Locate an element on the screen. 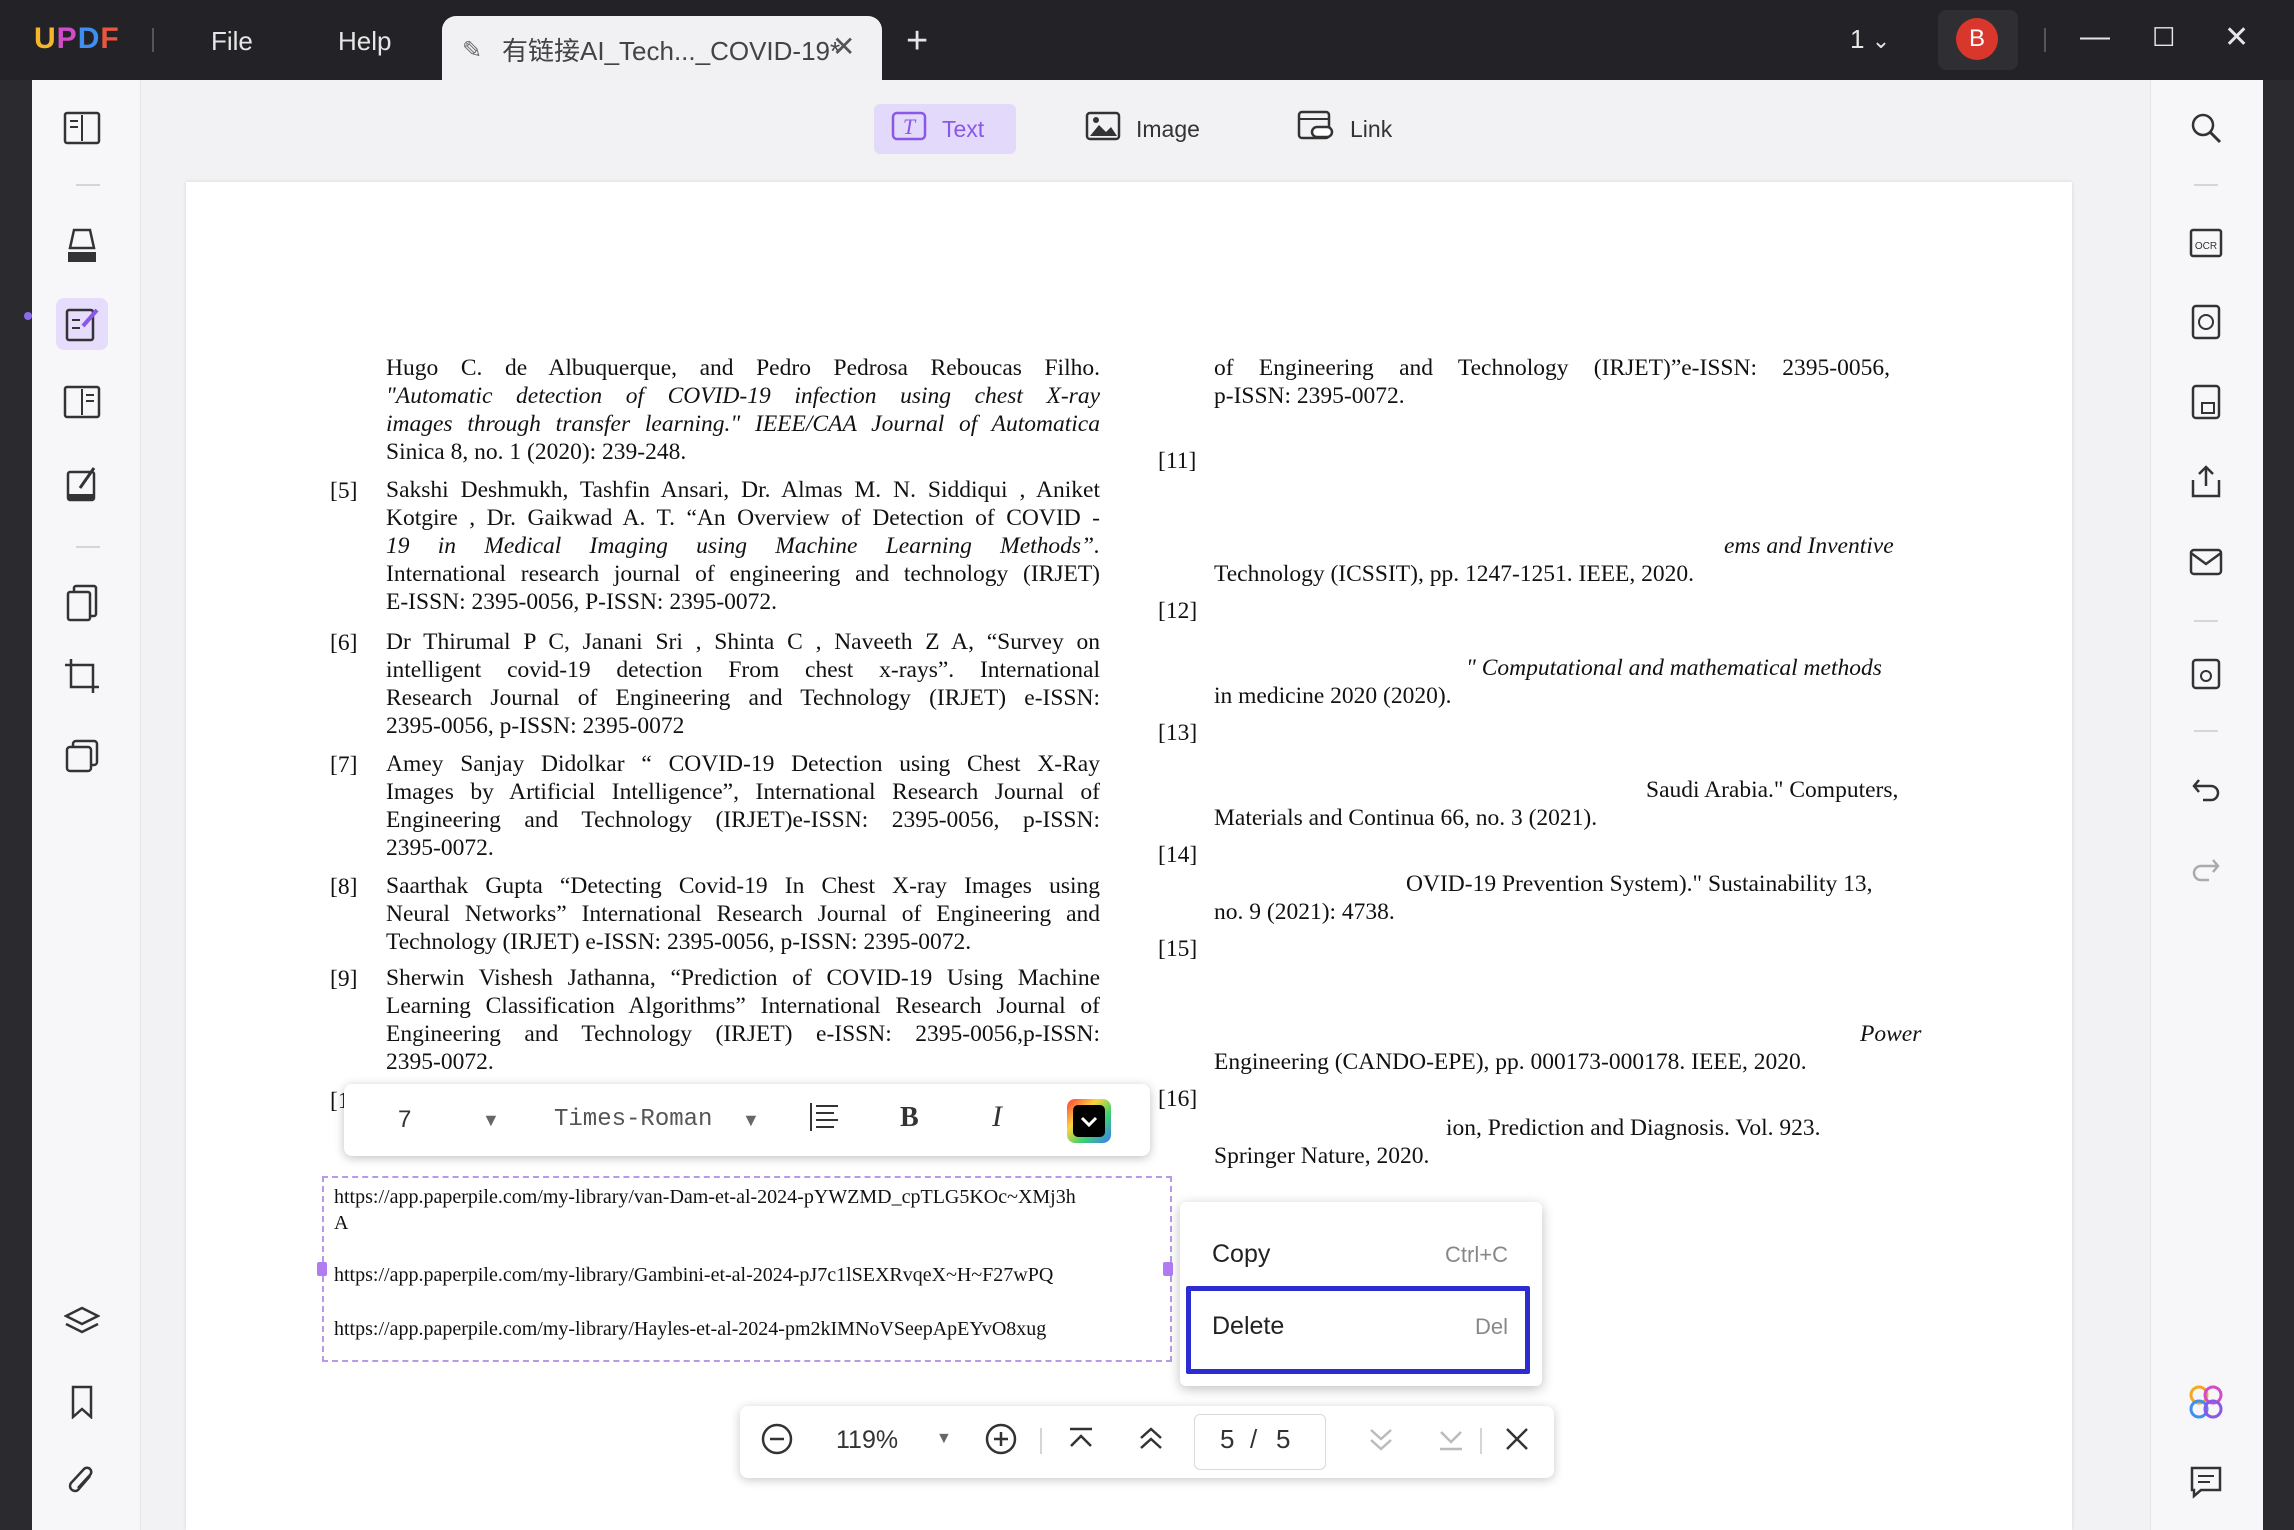 This screenshot has height=1530, width=2294. zoom-level: 119% is located at coordinates (867, 1440).